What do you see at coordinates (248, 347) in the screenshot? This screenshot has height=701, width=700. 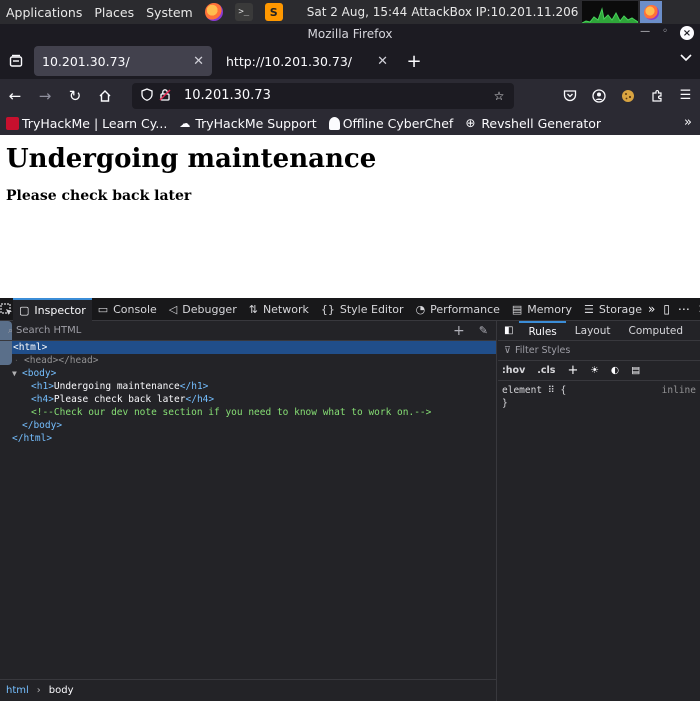 I see `tree-node-html: <html>` at bounding box center [248, 347].